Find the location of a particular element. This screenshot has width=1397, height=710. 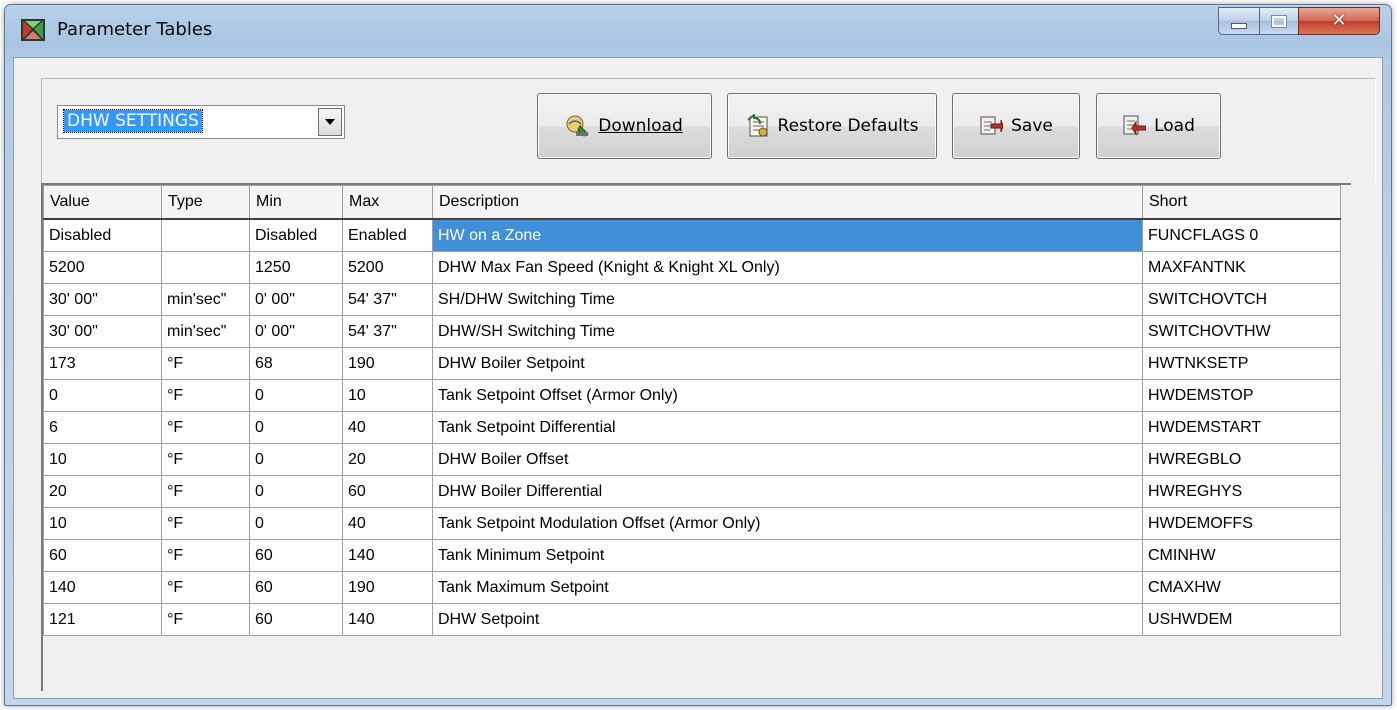

table-row: 121 °F 60 140 DHW Setpoint USHWDEM is located at coordinates (692, 619).